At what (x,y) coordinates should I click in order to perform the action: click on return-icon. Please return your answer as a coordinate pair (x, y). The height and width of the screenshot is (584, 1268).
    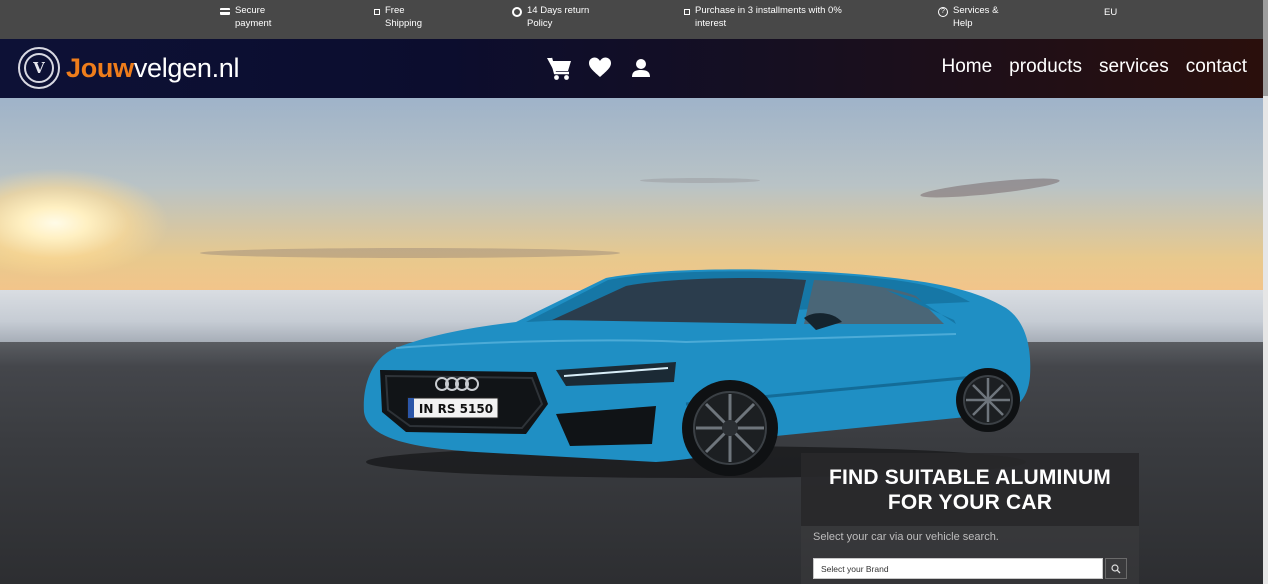
    Looking at the image, I should click on (517, 12).